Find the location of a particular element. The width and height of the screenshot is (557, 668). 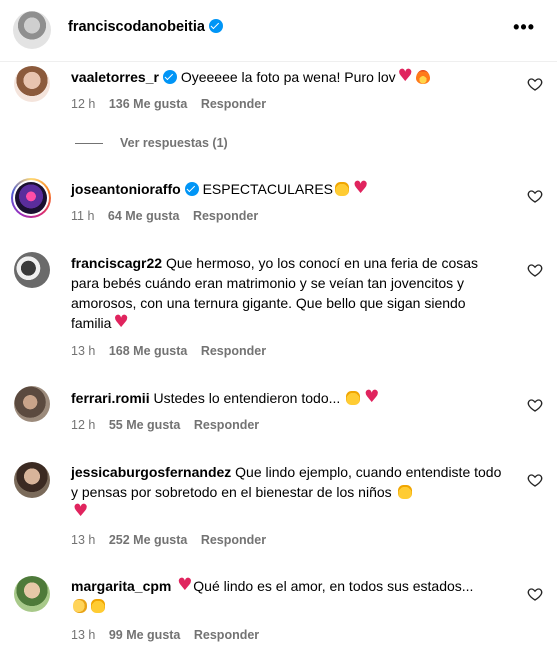

more-options-icon: ••• is located at coordinates (524, 27).